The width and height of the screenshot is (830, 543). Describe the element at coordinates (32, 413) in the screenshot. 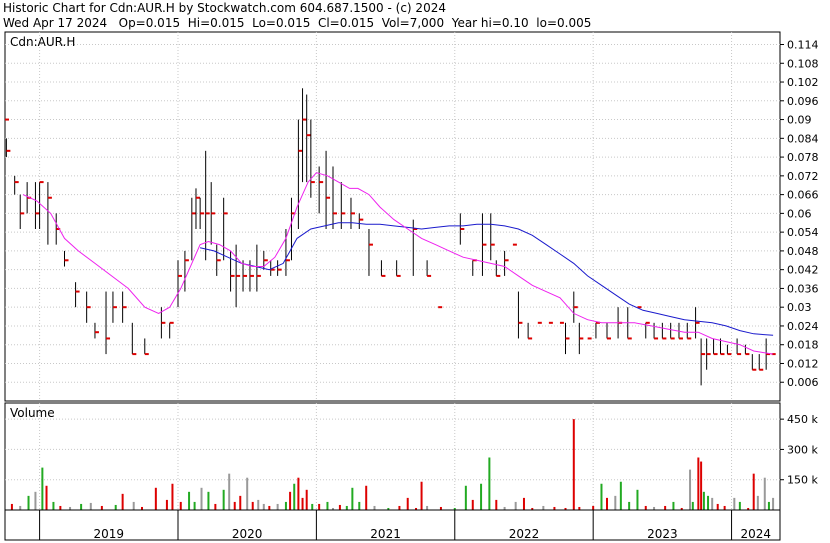

I see `volume-panel-title: Volume` at that location.